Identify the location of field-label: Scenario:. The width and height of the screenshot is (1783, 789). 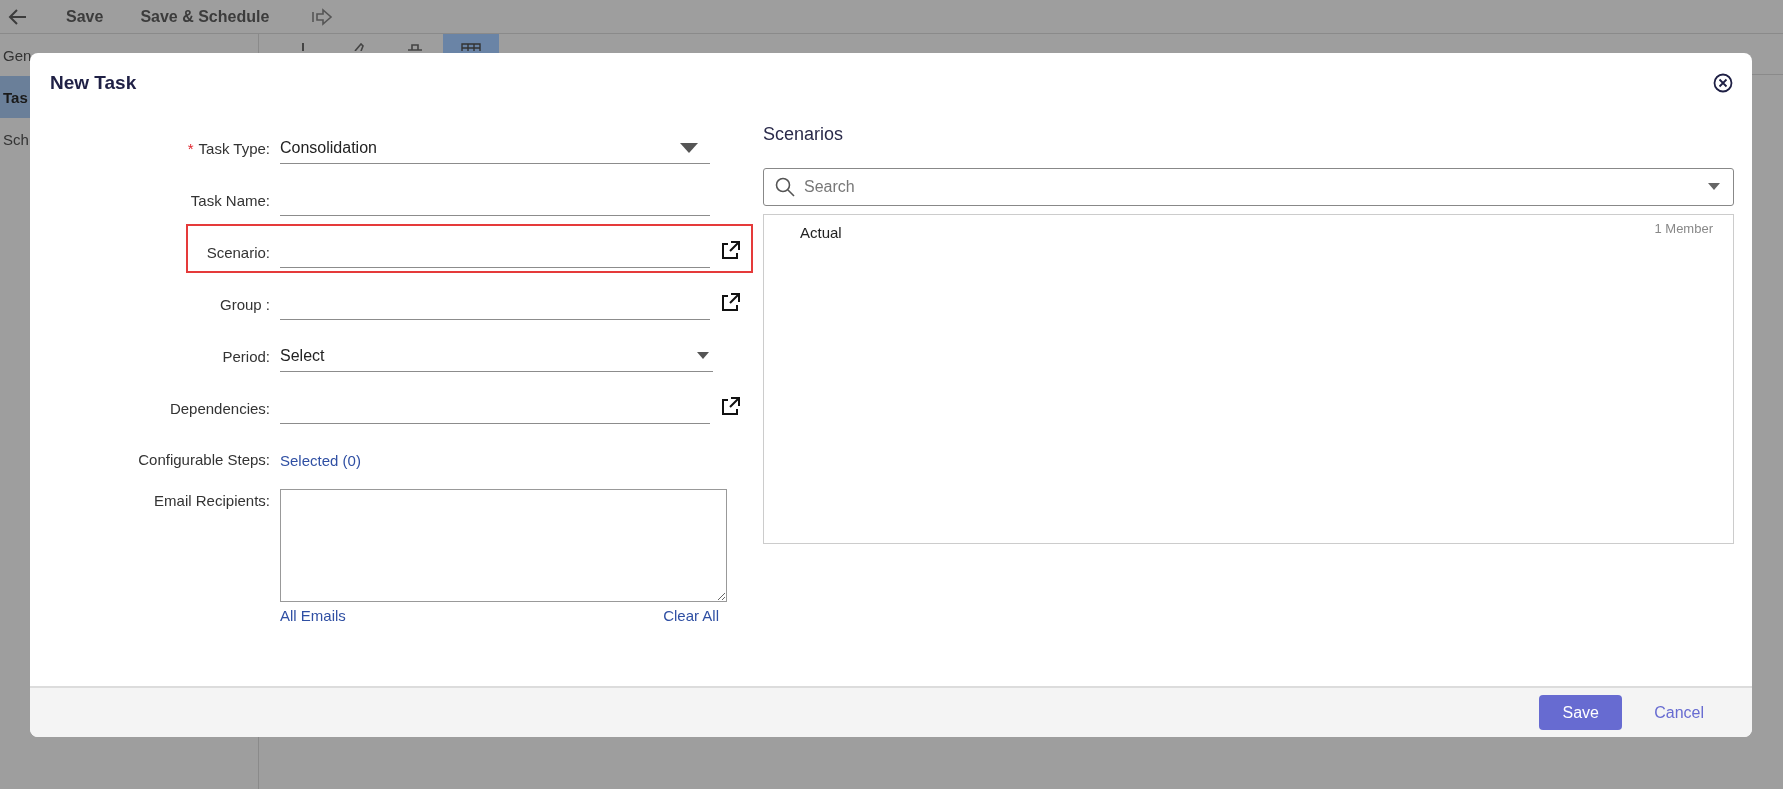
(238, 253).